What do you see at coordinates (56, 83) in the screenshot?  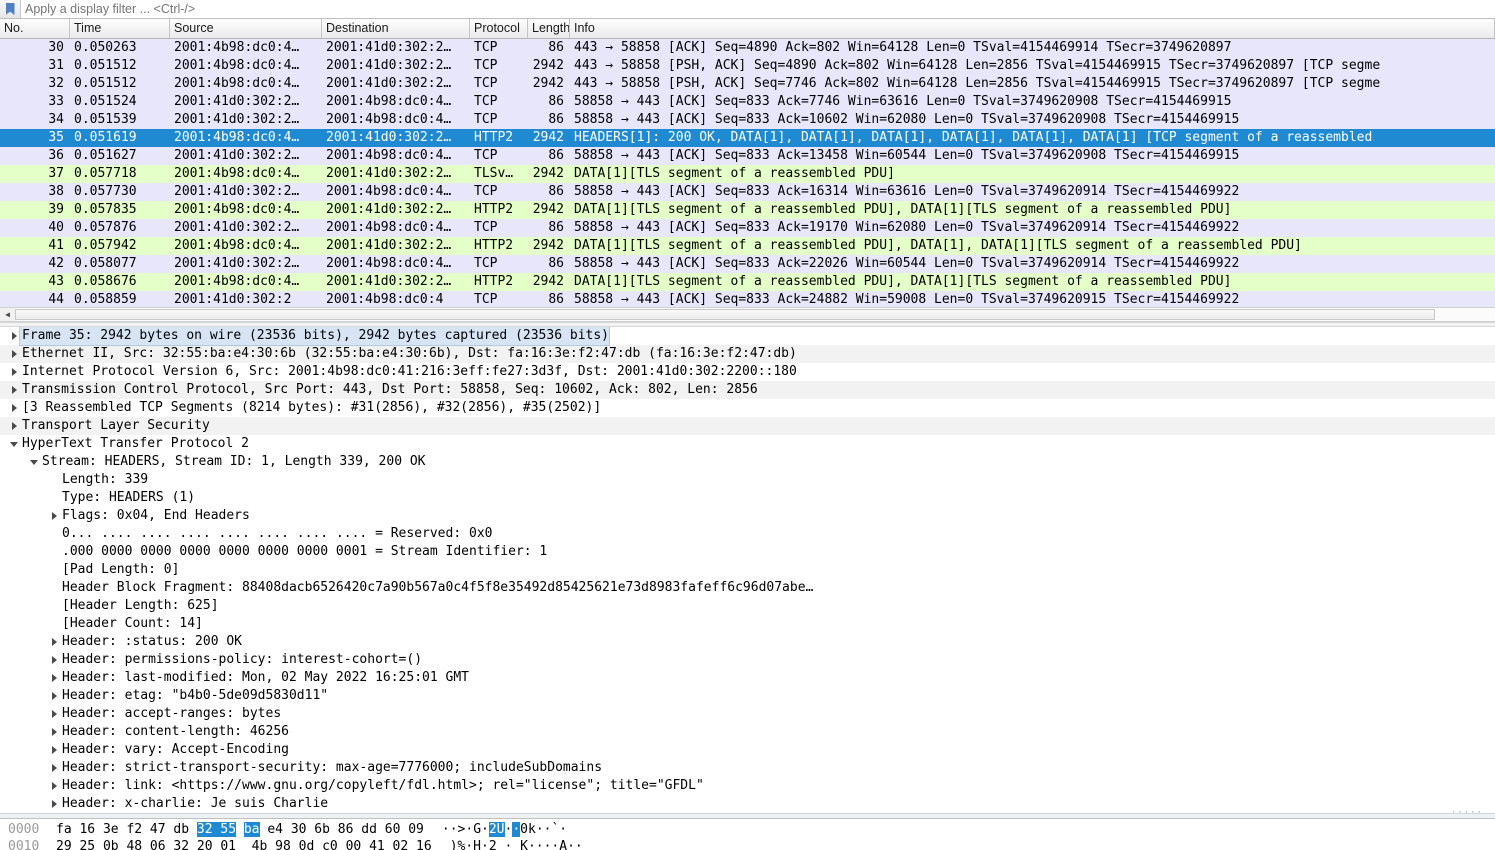 I see `cell-no: 32` at bounding box center [56, 83].